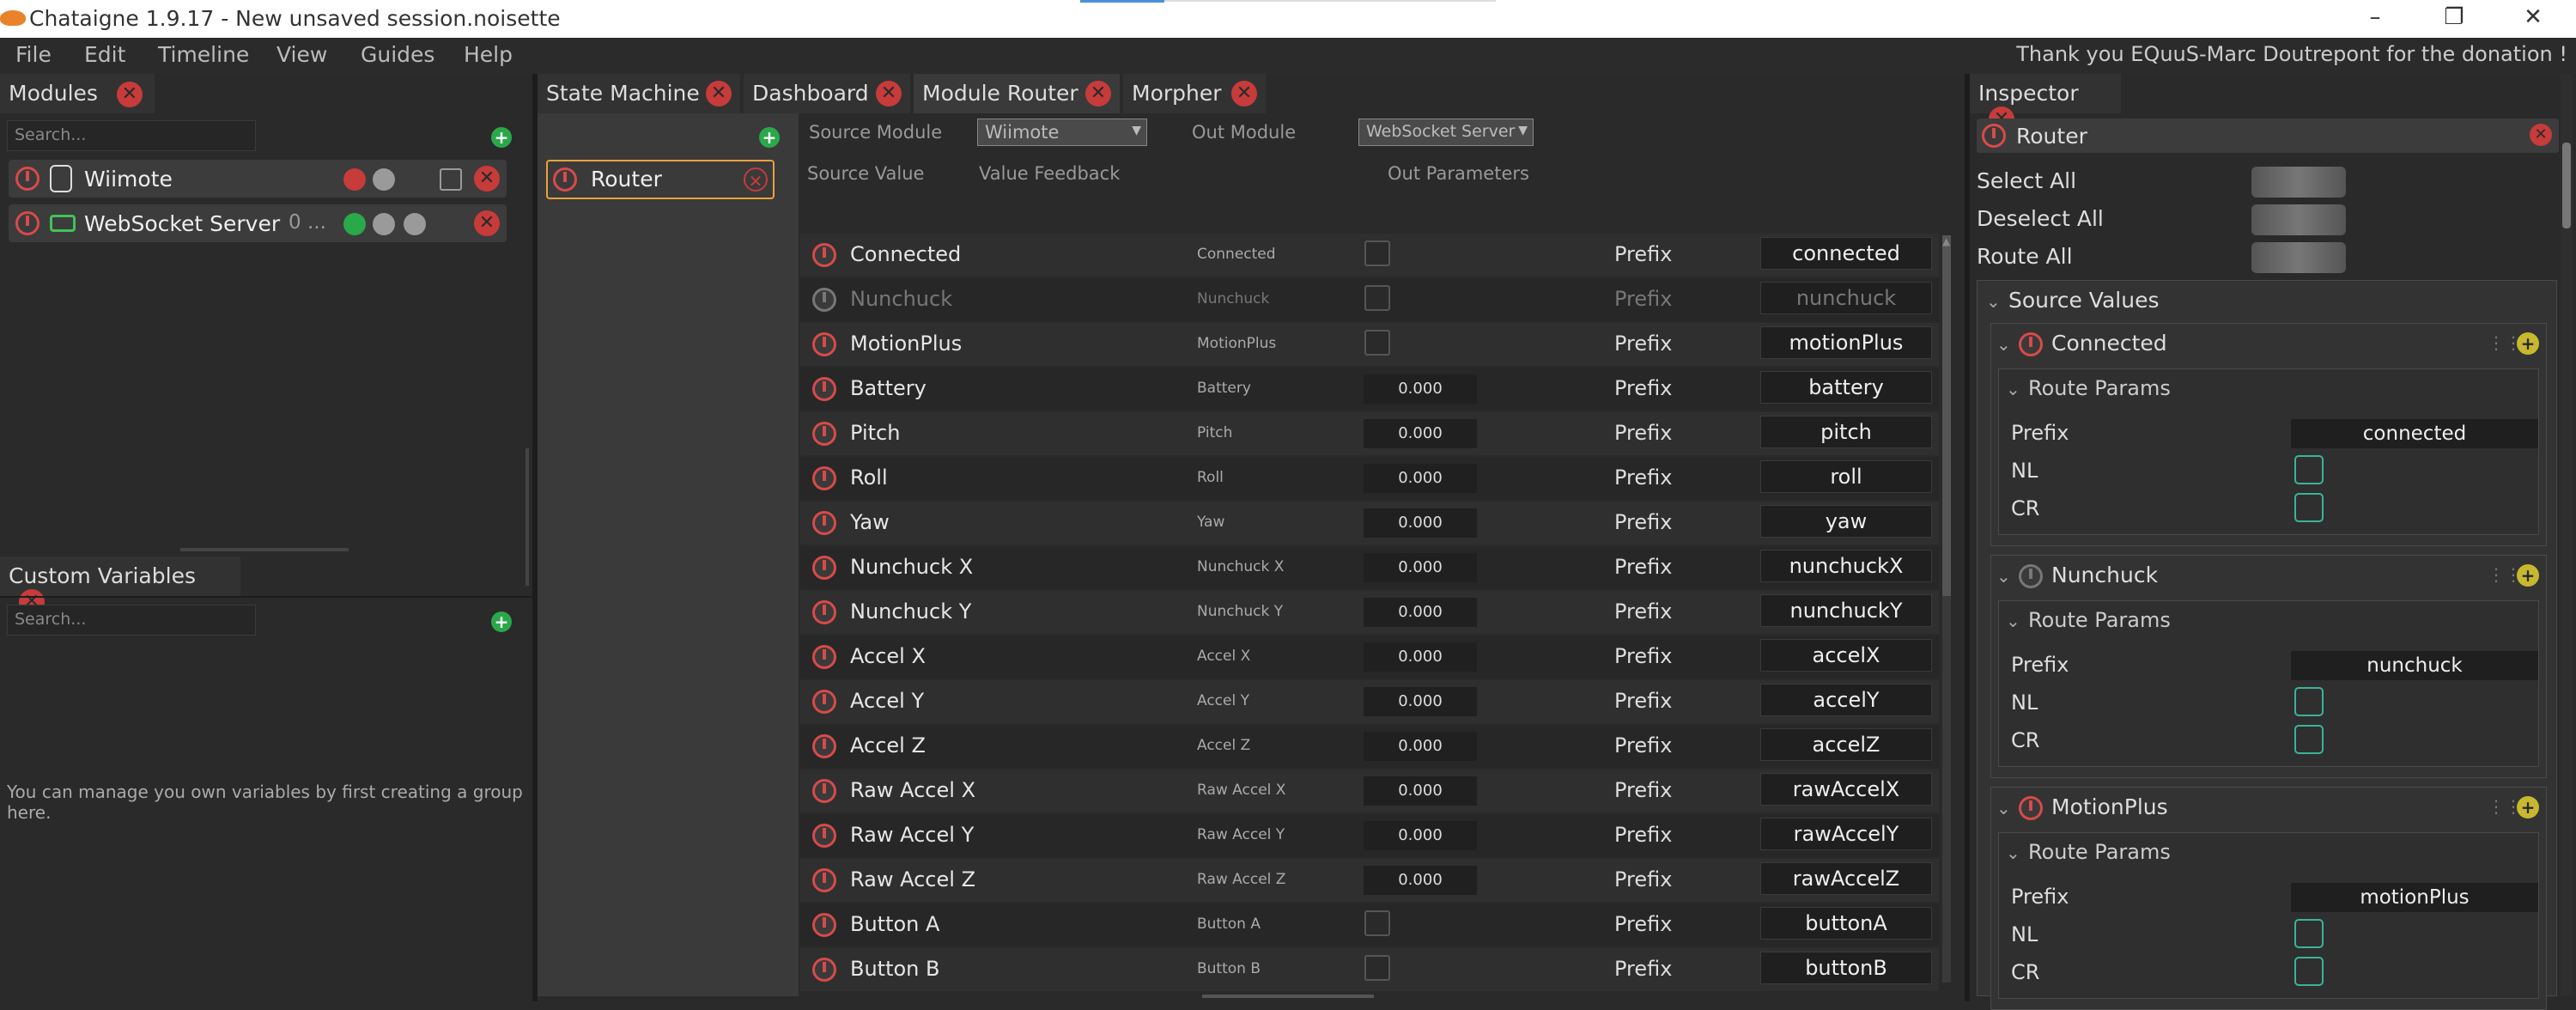 The image size is (2576, 1010). What do you see at coordinates (1846, 387) in the screenshot?
I see `prefix-input: battery` at bounding box center [1846, 387].